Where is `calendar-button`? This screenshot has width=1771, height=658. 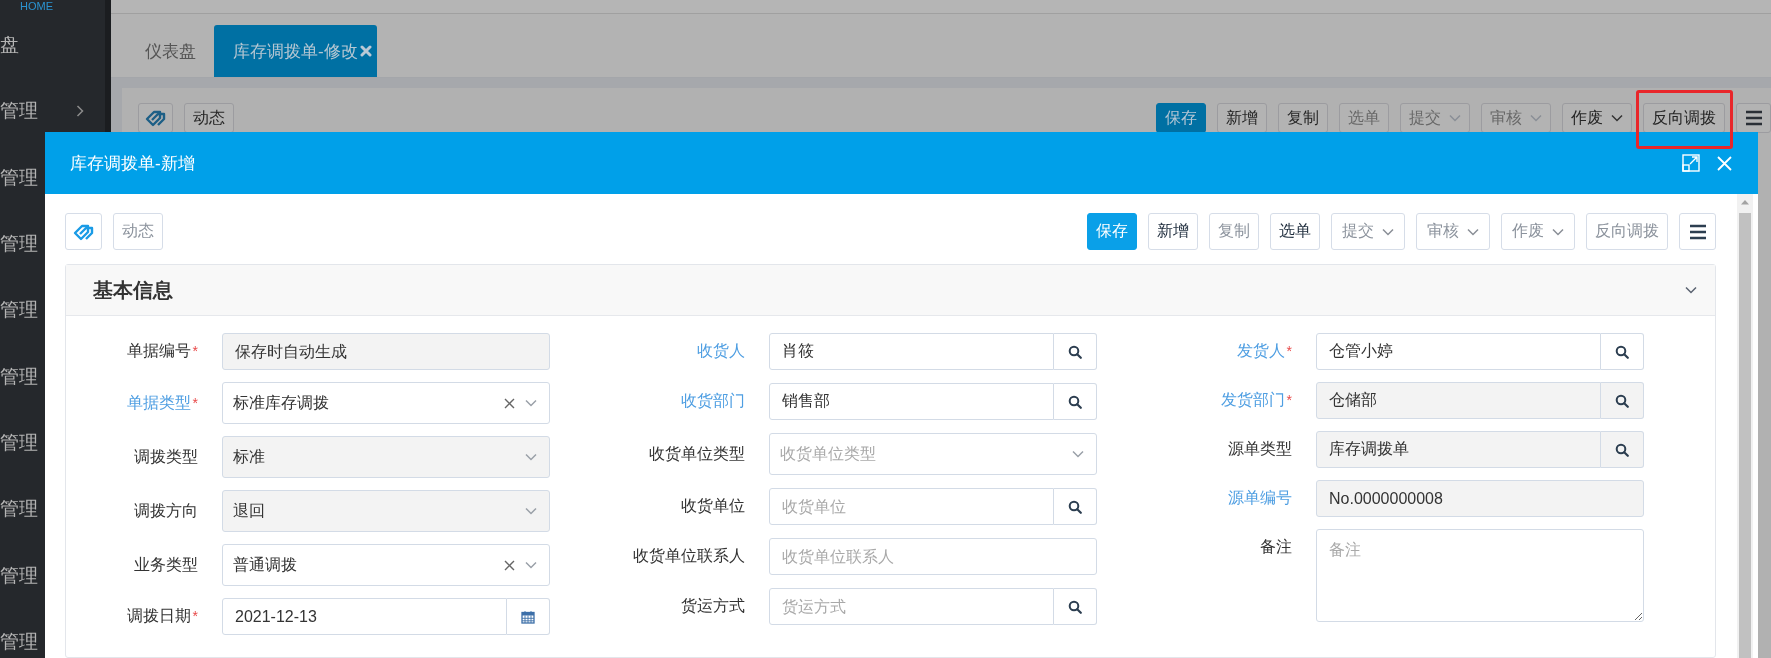 calendar-button is located at coordinates (528, 616).